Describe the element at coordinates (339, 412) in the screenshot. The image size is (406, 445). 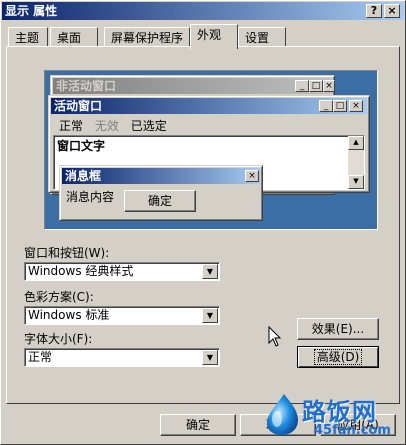
I see `watermark-brand: 路饭网` at that location.